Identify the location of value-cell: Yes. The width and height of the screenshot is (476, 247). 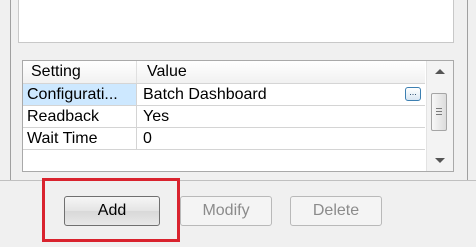
(281, 117).